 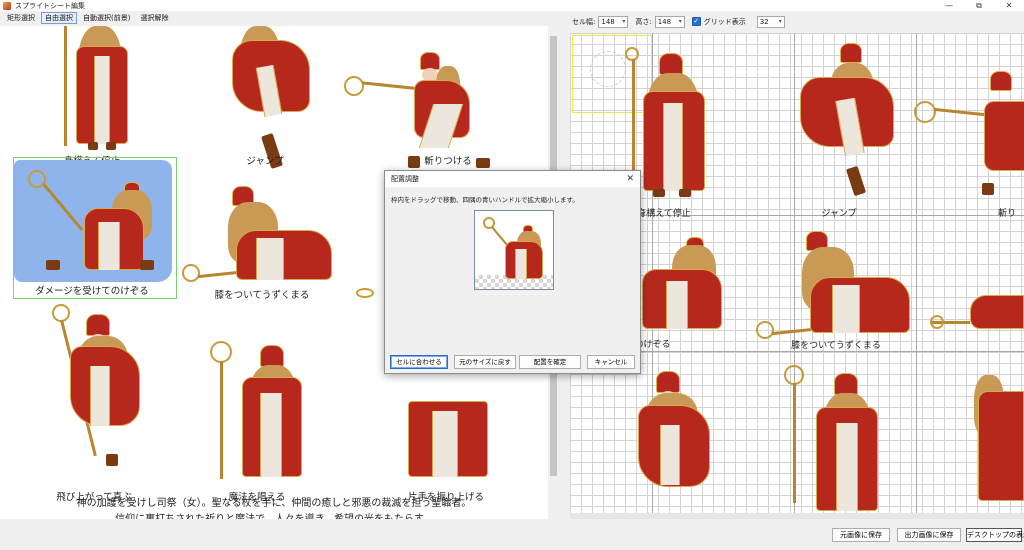 What do you see at coordinates (262, 295) in the screenshot?
I see `sprite-label-kneel: 膝をついてうずくまる` at bounding box center [262, 295].